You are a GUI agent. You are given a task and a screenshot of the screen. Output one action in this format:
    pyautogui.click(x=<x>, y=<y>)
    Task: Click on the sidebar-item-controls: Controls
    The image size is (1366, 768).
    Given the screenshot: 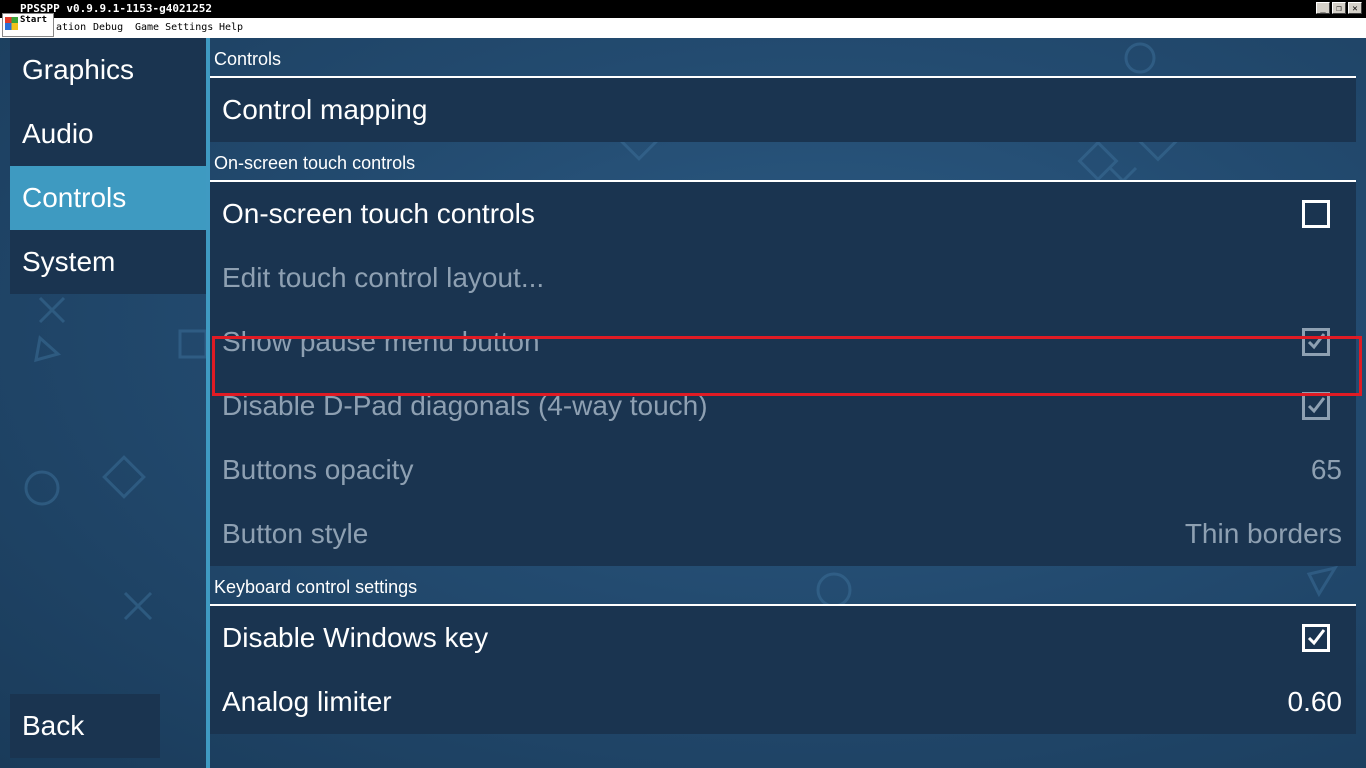 What is the action you would take?
    pyautogui.click(x=108, y=198)
    